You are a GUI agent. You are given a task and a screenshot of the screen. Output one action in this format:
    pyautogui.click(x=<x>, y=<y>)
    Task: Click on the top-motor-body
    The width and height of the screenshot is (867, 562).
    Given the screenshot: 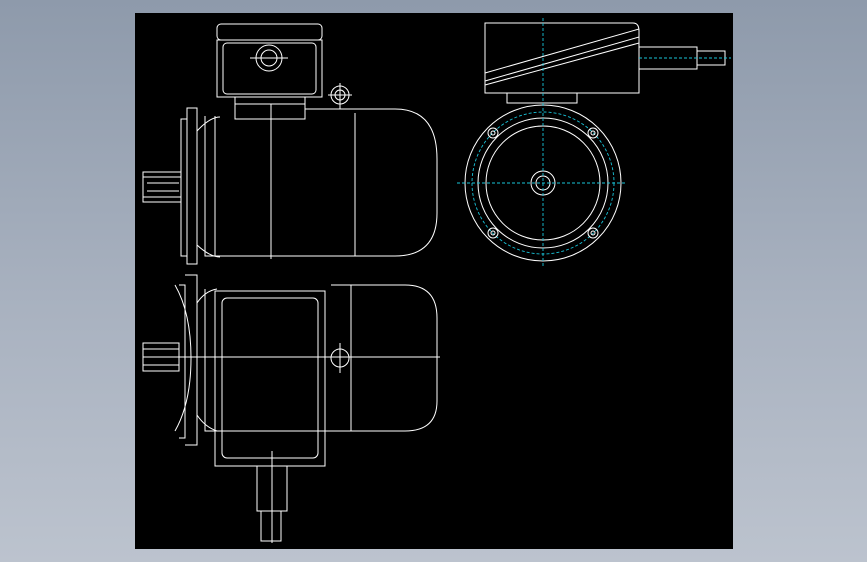 What is the action you would take?
    pyautogui.click(x=321, y=358)
    